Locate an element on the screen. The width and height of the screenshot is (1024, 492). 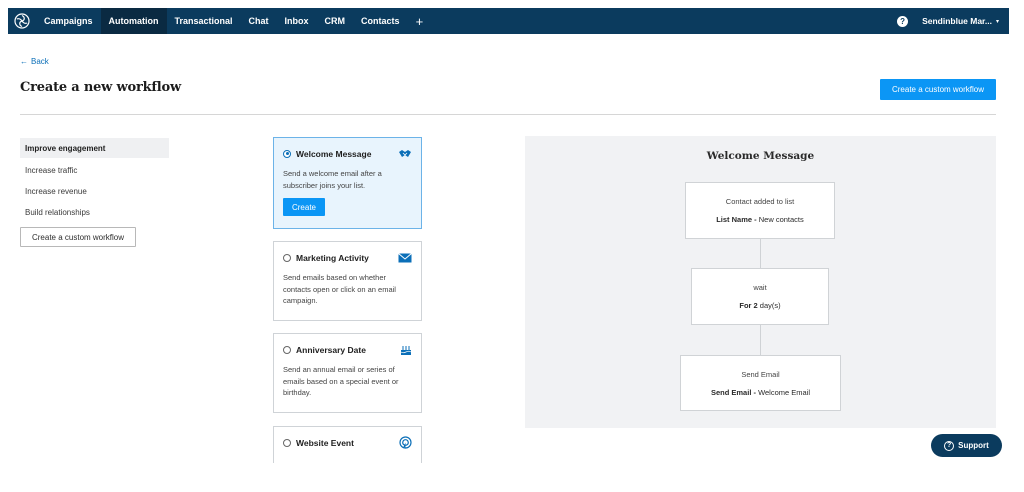
nav-right-group: ? Sendinblue Mar... ▾ is located at coordinates (953, 21).